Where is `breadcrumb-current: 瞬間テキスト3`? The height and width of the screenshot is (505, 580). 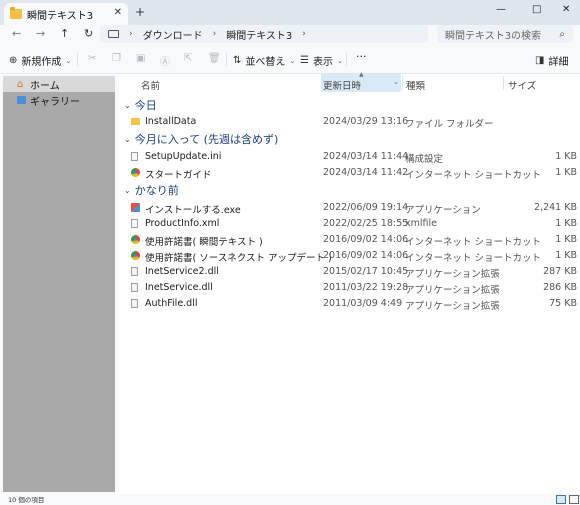 breadcrumb-current: 瞬間テキスト3 is located at coordinates (259, 34).